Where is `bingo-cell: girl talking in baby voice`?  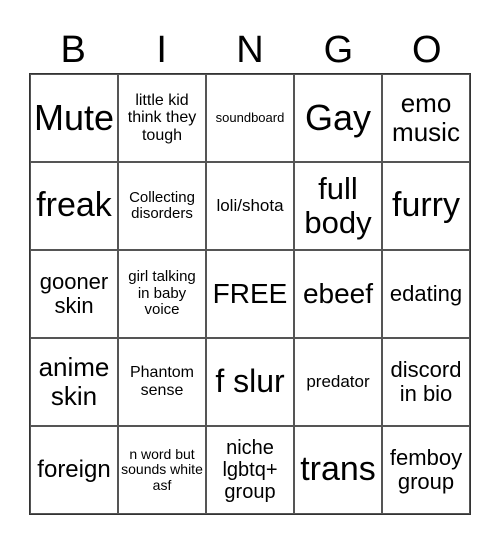 bingo-cell: girl talking in baby voice is located at coordinates (162, 294).